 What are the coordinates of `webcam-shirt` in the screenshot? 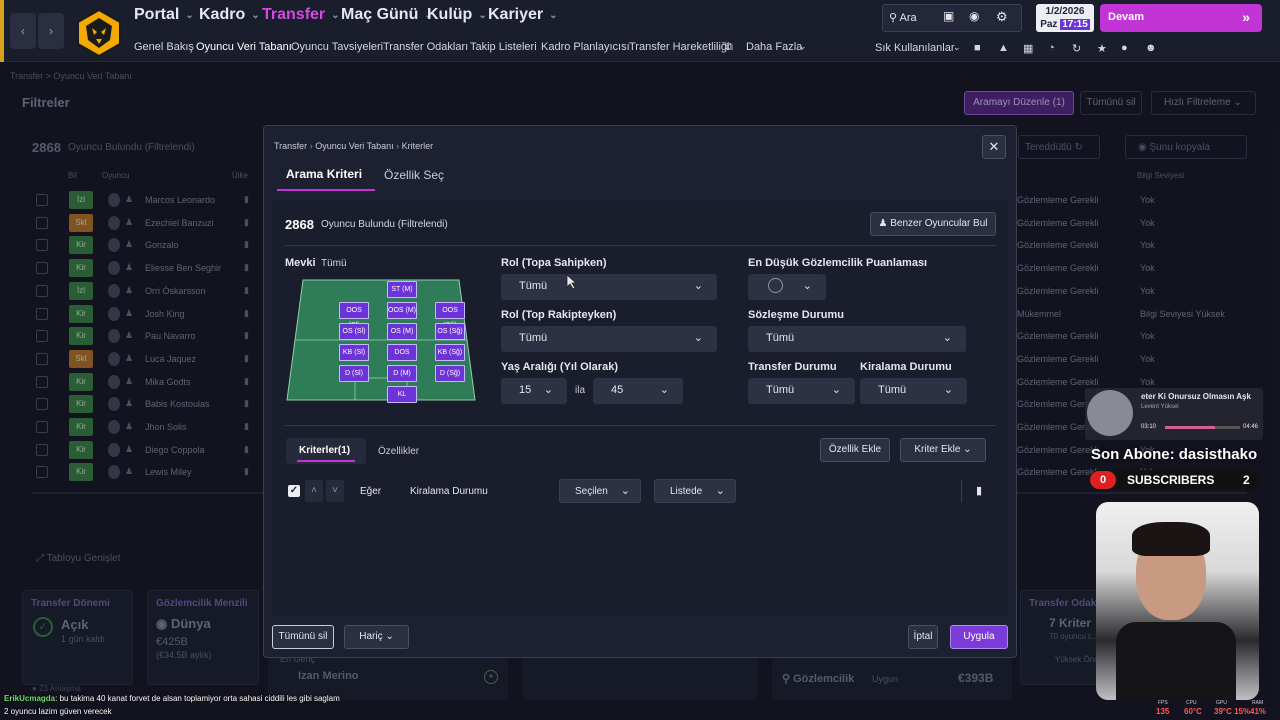 It's located at (1176, 661).